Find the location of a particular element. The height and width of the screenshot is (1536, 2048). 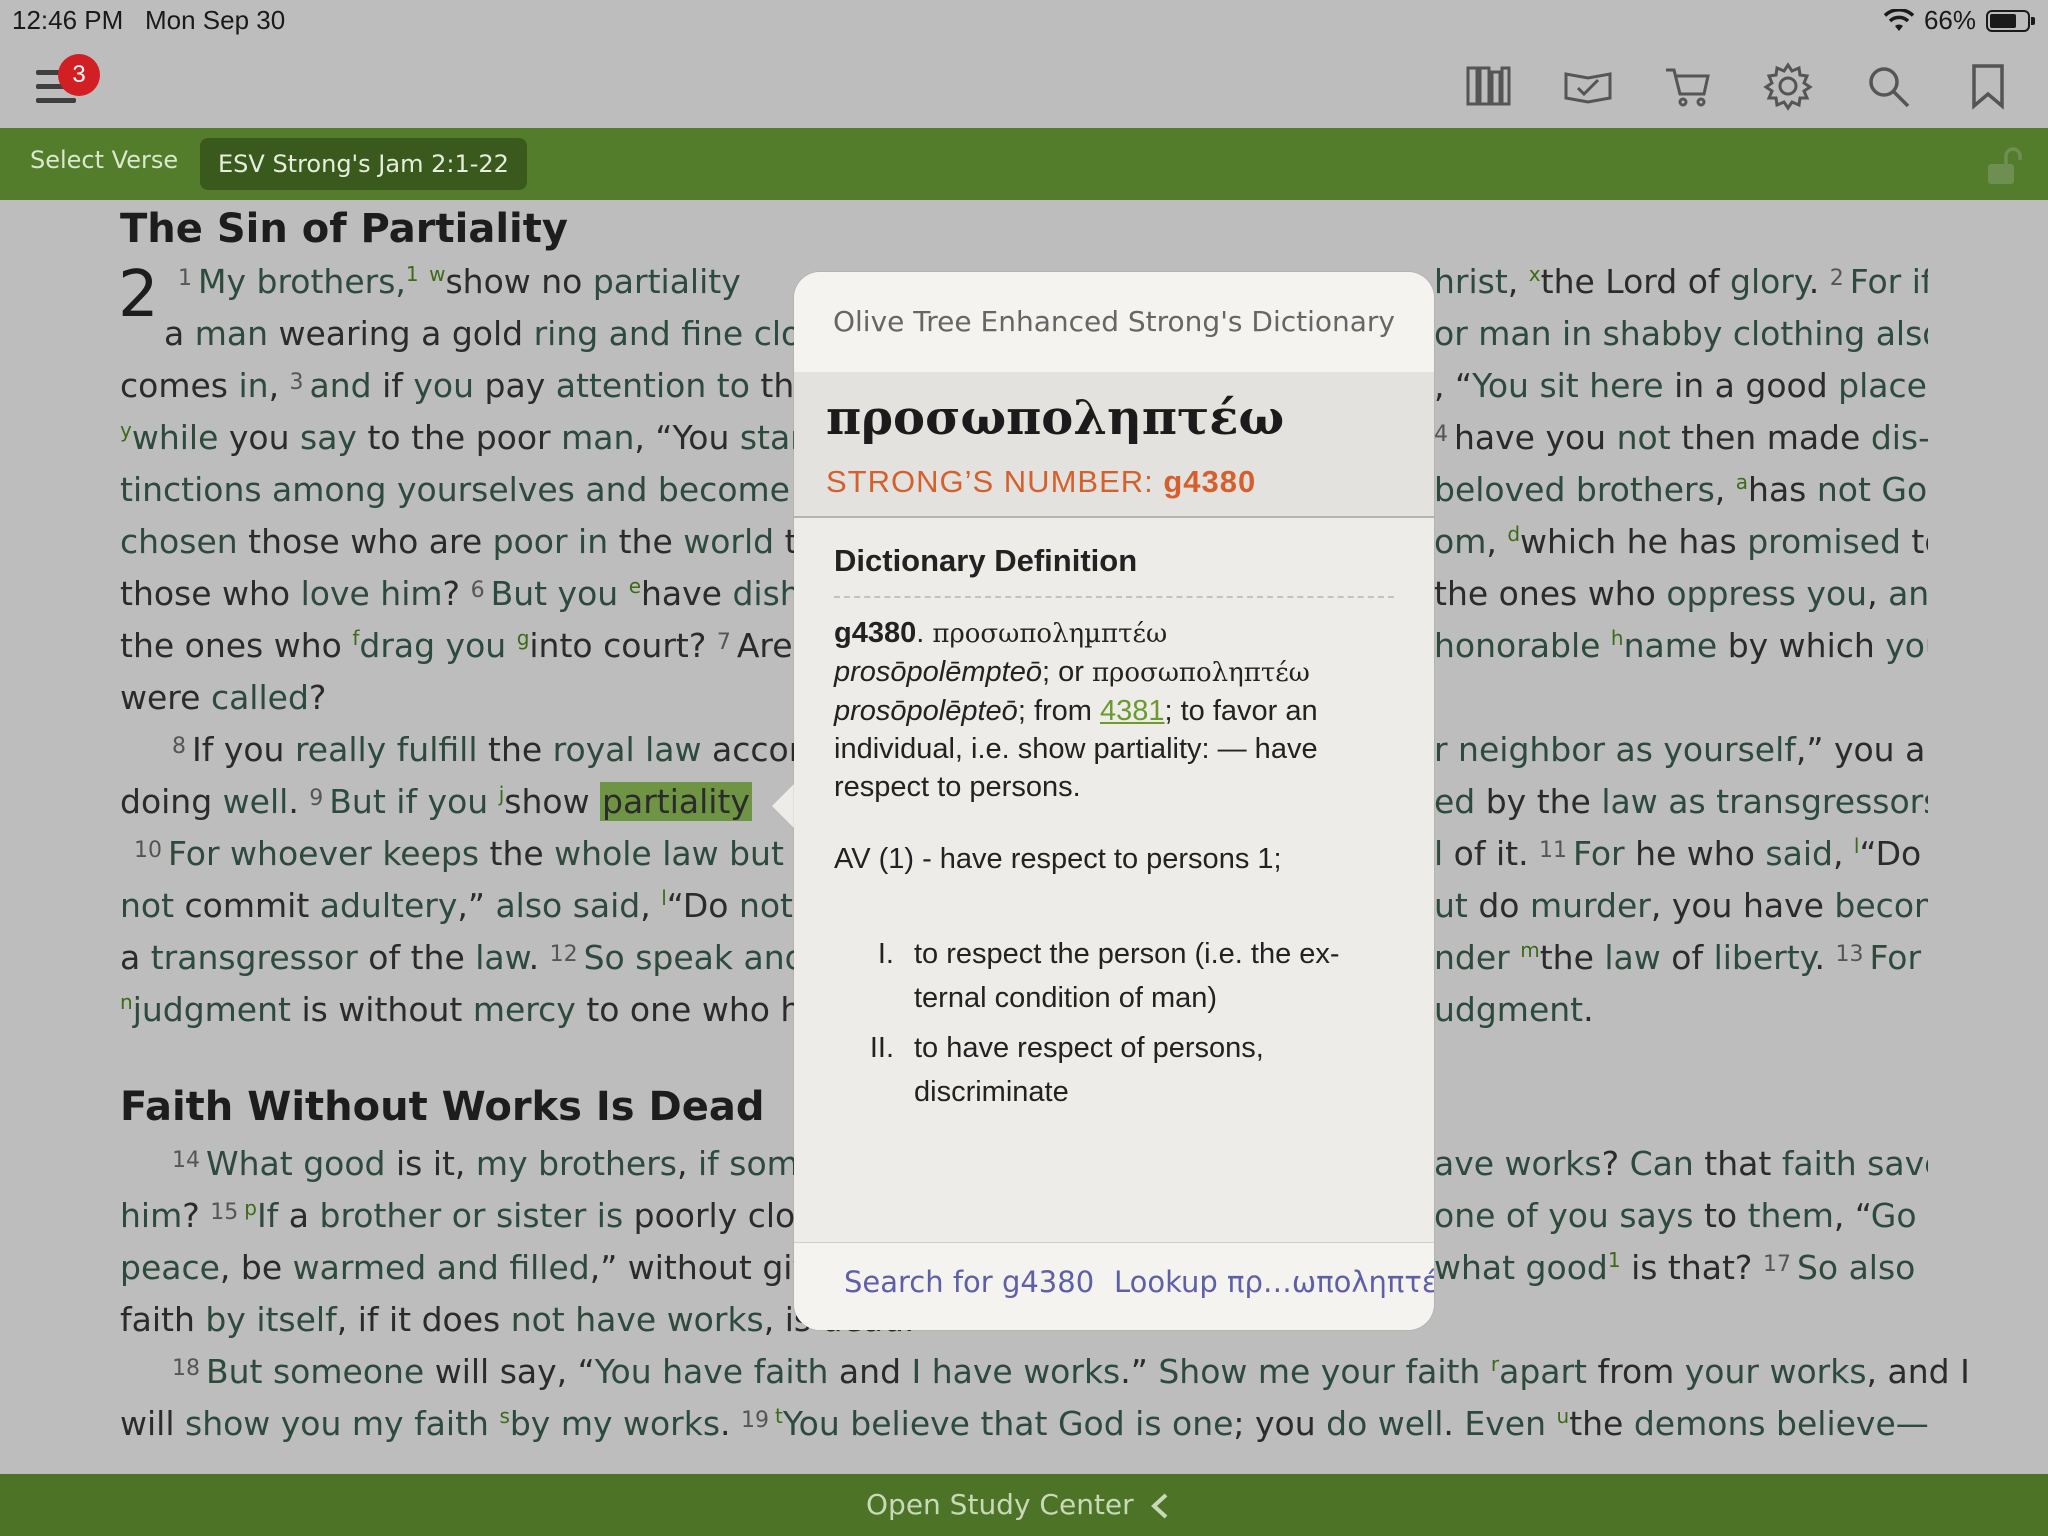

popup-title: Olive Tree Enhanced Strong's Dictionary is located at coordinates (1114, 322).